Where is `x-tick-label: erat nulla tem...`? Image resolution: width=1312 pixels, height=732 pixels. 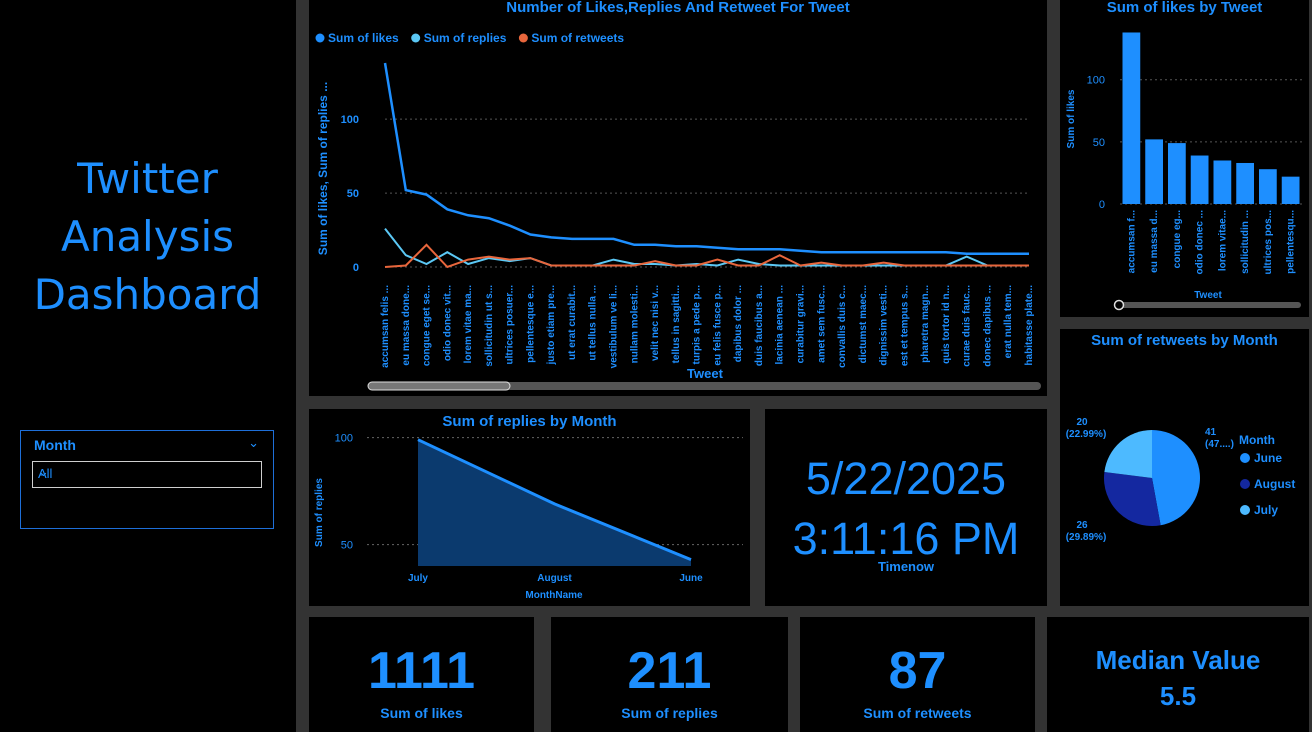
x-tick-label: erat nulla tem... is located at coordinates (1008, 322).